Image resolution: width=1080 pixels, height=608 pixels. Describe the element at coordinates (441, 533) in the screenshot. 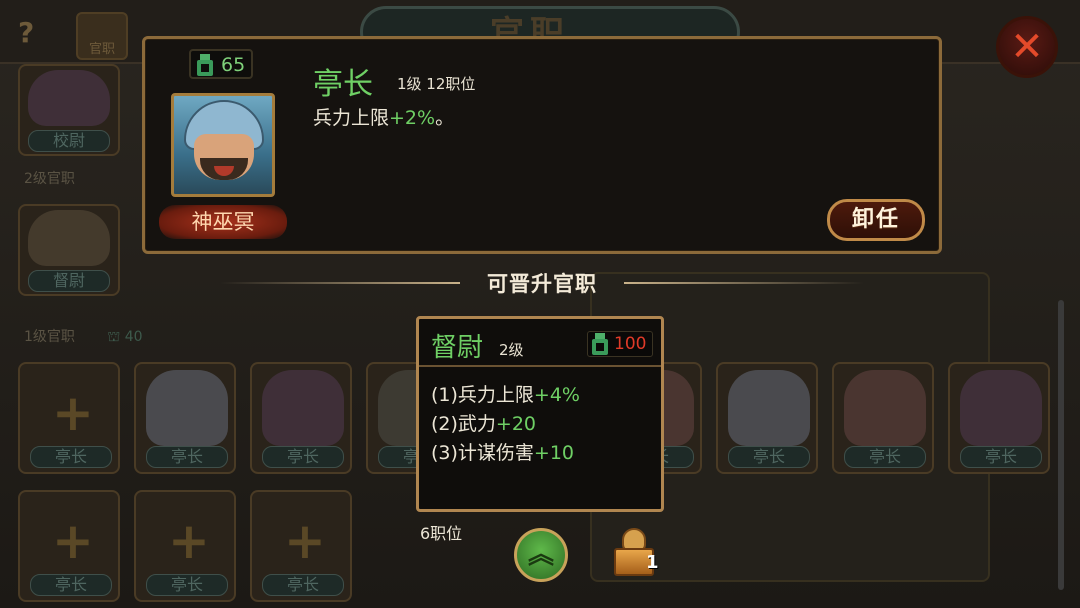

I see `post-slots-count: 6职位` at that location.